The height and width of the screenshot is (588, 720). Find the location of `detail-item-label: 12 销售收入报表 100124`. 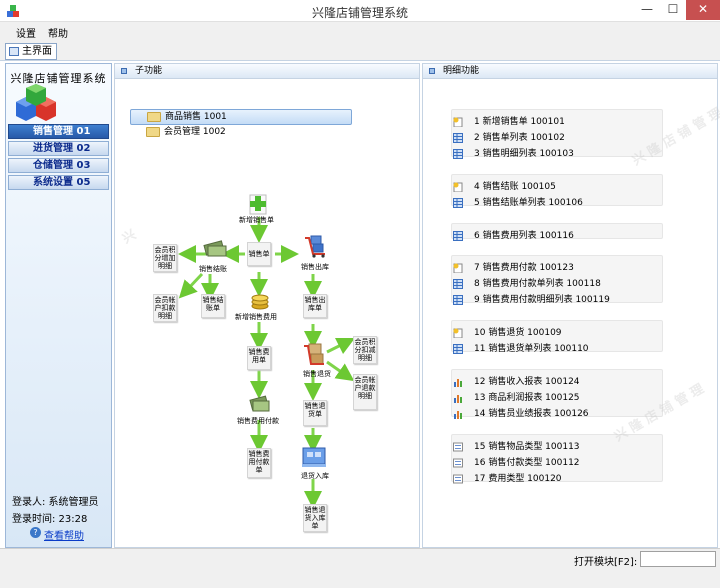

detail-item-label: 12 销售收入报表 100124 is located at coordinates (527, 382).